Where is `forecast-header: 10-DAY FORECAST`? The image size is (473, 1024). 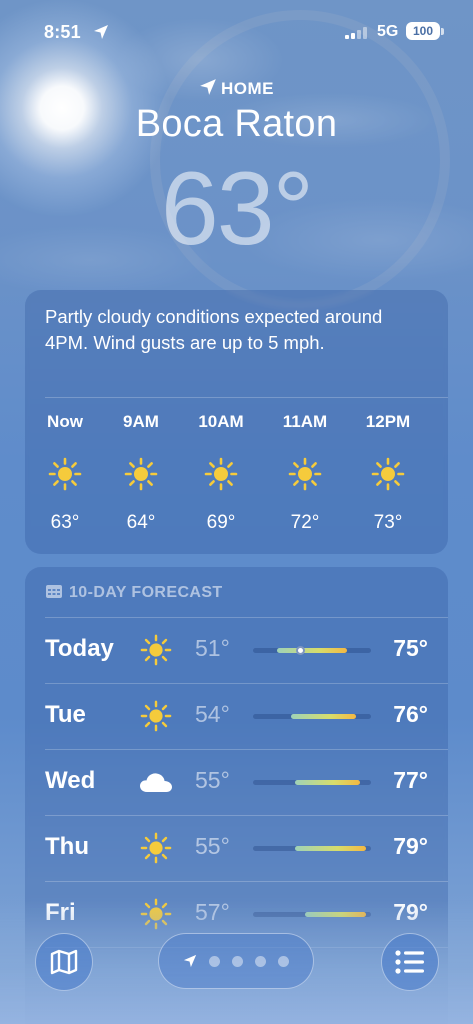 forecast-header: 10-DAY FORECAST is located at coordinates (134, 592).